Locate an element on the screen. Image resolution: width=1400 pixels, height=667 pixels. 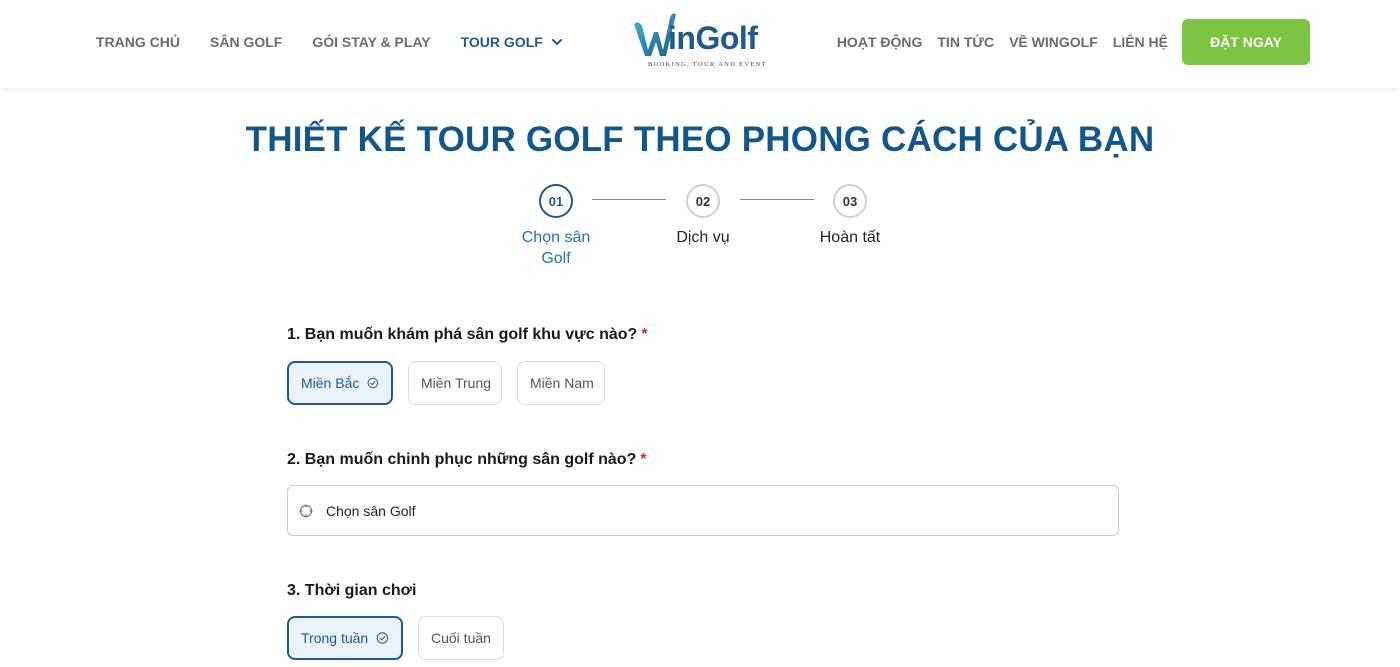
option-mien-trung: Miền Trung is located at coordinates (455, 383).